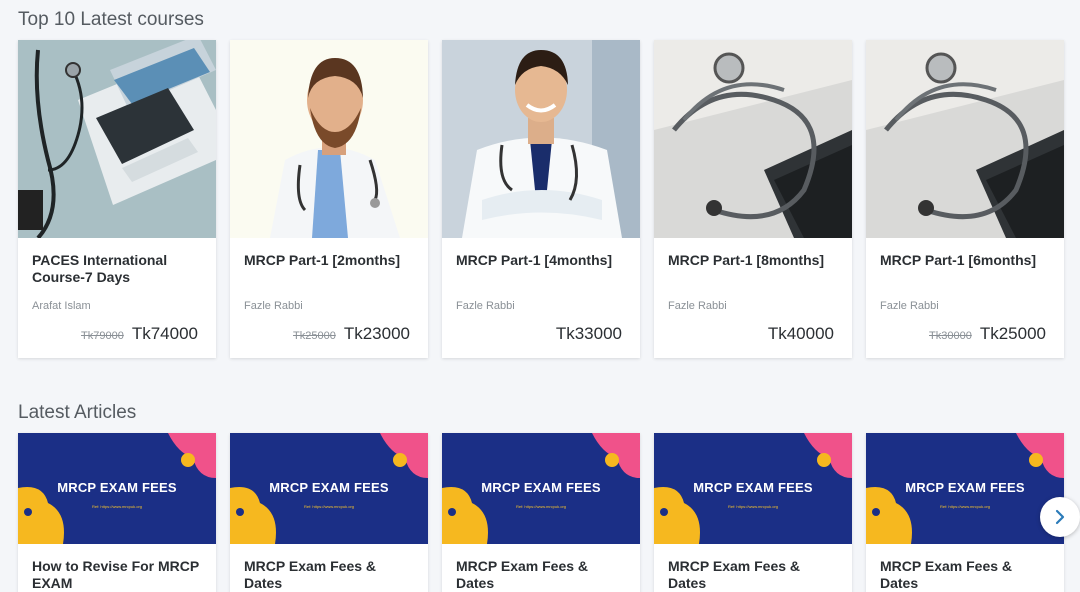 This screenshot has height=592, width=1080. Describe the element at coordinates (61, 306) in the screenshot. I see `course-author: Arafat Islam` at that location.